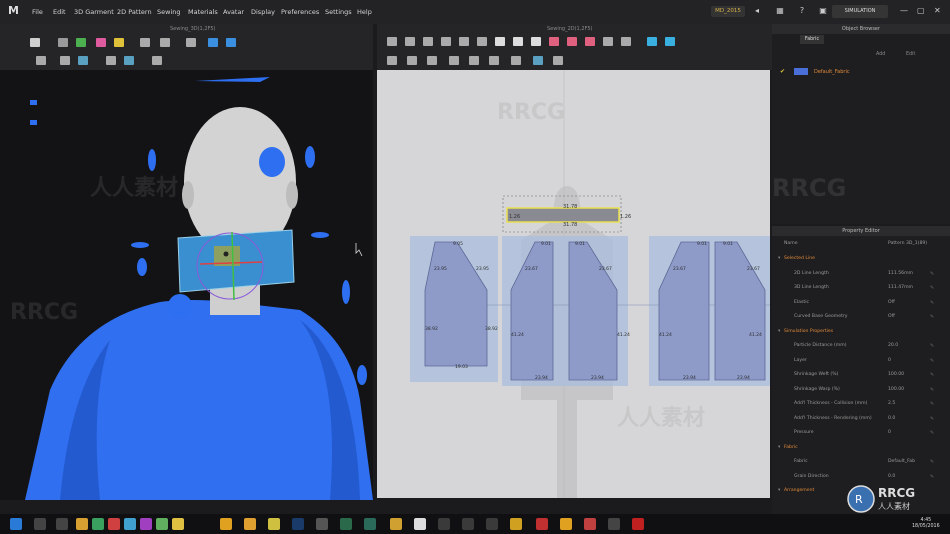 The width and height of the screenshot is (950, 534). Describe the element at coordinates (518, 41) in the screenshot. I see `circle-icon` at that location.